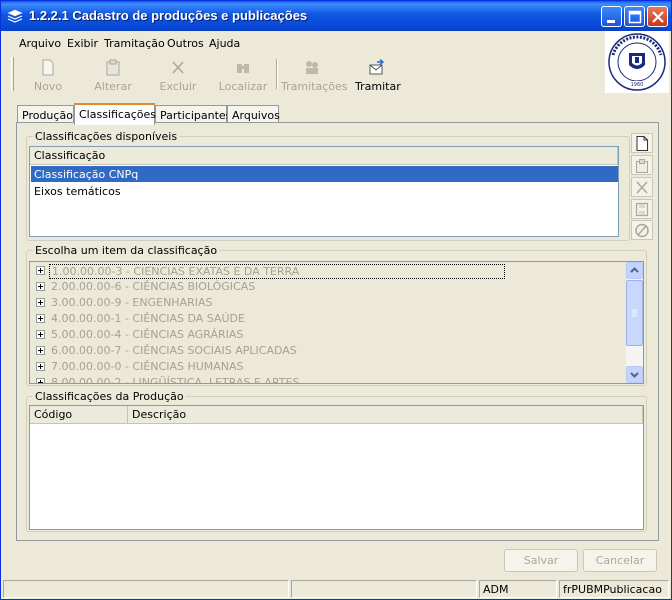 This screenshot has width=672, height=600. I want to click on side-new-button, so click(642, 143).